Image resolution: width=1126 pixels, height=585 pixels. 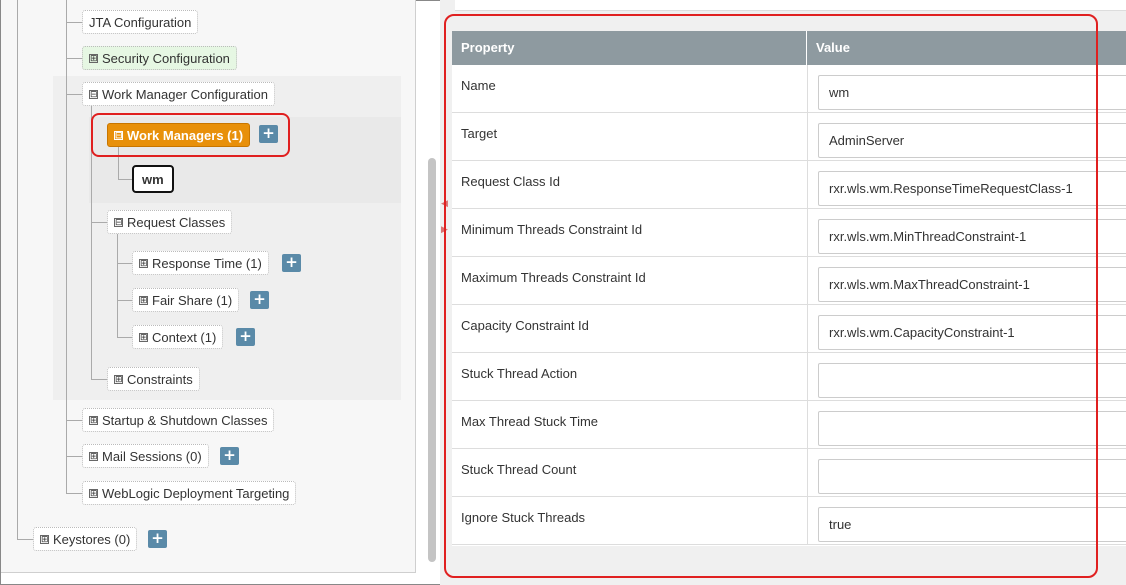 I want to click on tree-node-response-time: ⊞ Response Time (1), so click(x=200, y=263).